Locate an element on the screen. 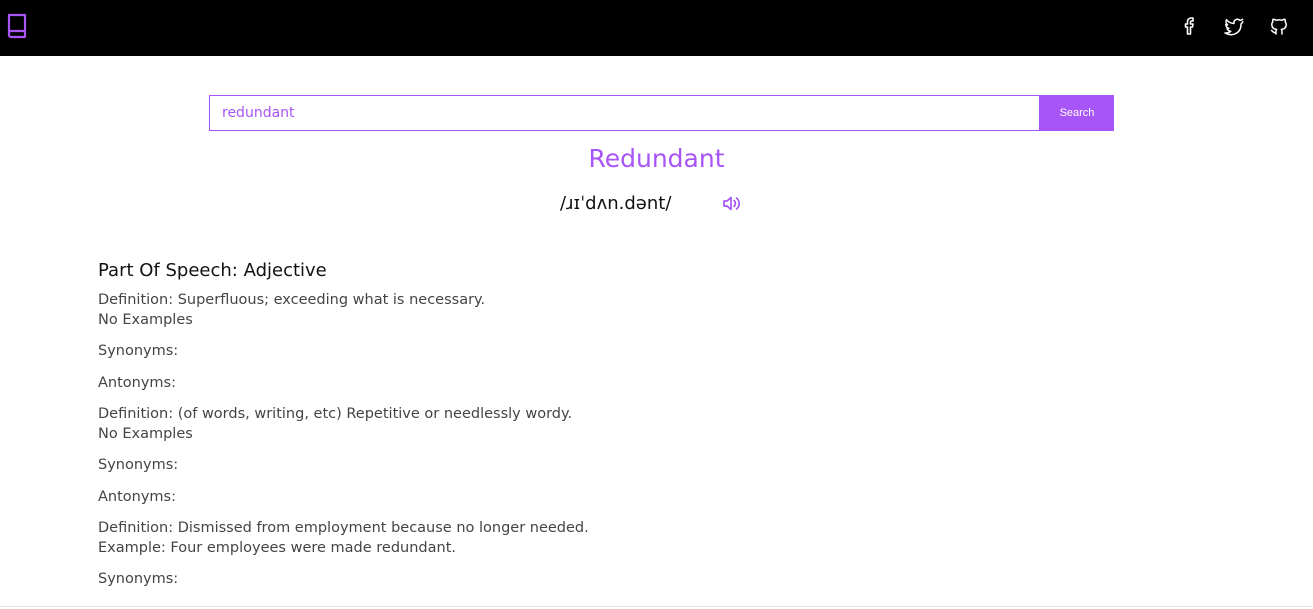  facebook-icon is located at coordinates (1190, 26).